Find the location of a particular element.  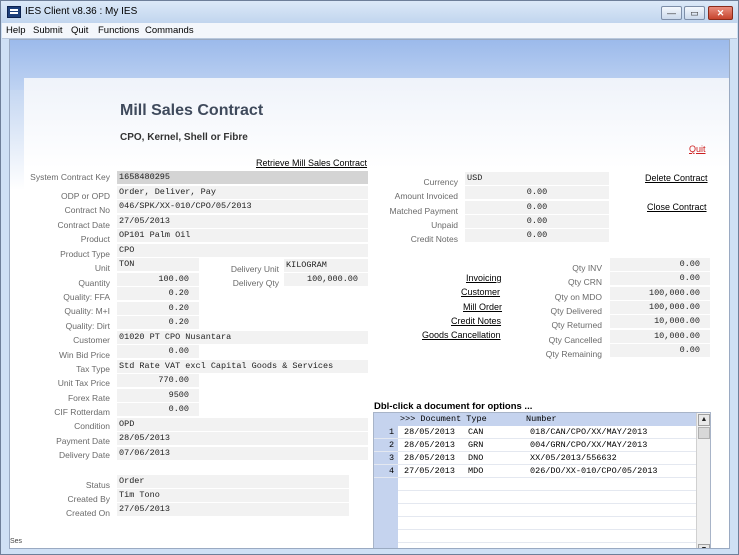

window-title: IES Client v8.36 : My IES is located at coordinates (81, 11).